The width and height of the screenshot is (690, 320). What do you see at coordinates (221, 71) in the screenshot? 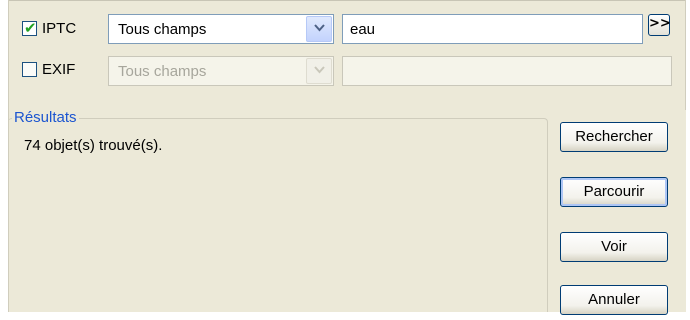
I see `exif-field-select: Tous champs` at bounding box center [221, 71].